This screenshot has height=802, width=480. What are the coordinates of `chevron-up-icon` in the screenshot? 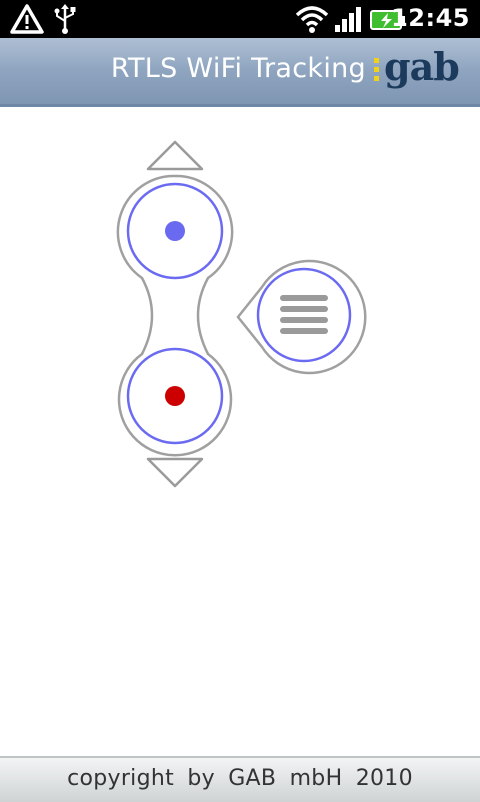 It's located at (175, 155).